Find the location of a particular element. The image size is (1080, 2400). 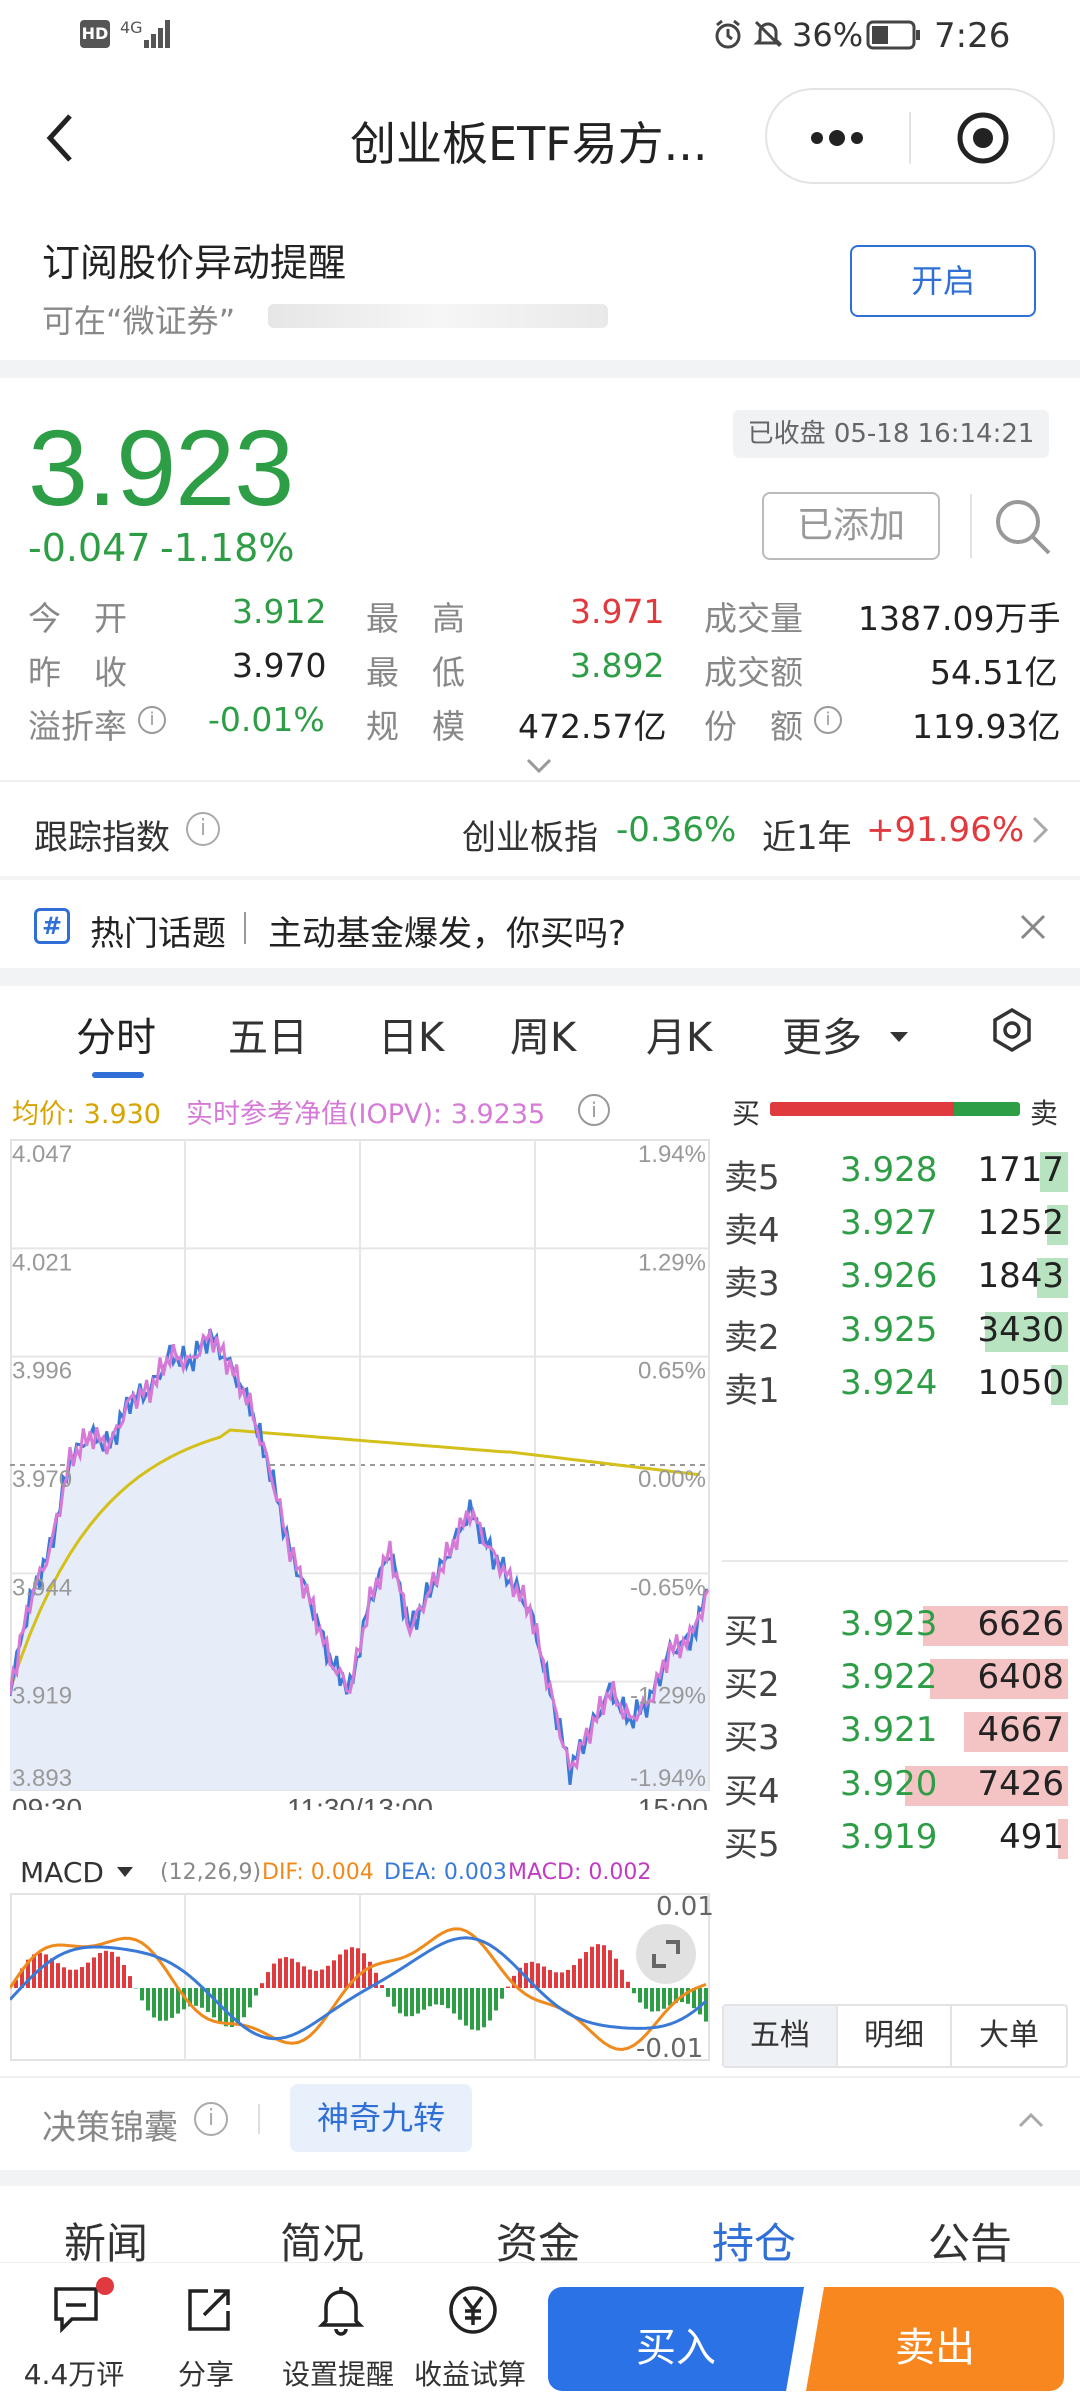

y-axis-pct-label: -1.29% is located at coordinates (668, 1696).